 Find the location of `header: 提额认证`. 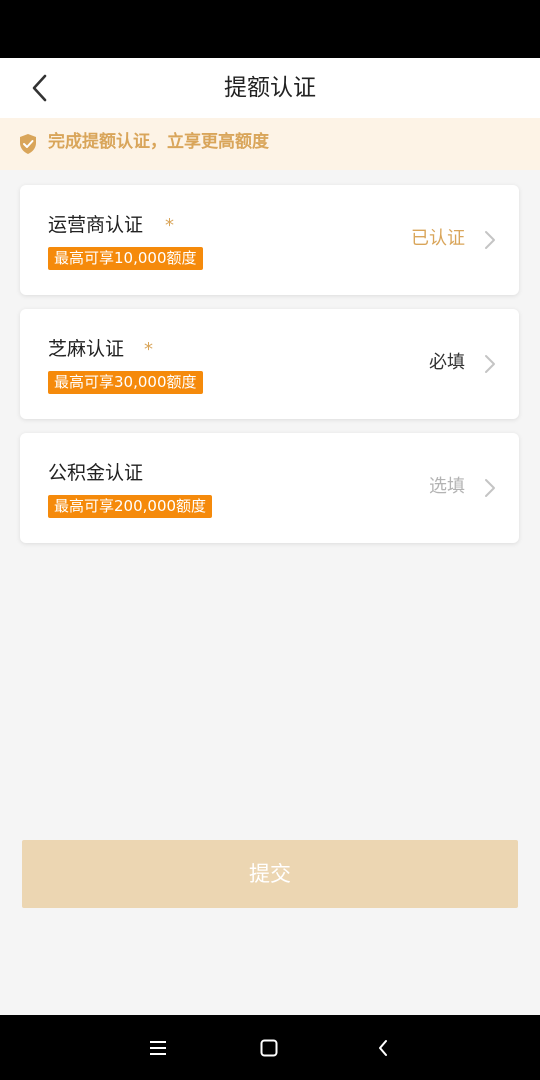

header: 提额认证 is located at coordinates (270, 88).